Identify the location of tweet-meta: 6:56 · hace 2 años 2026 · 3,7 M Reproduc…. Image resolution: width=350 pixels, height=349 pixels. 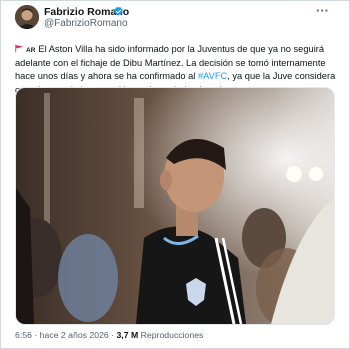
(109, 335).